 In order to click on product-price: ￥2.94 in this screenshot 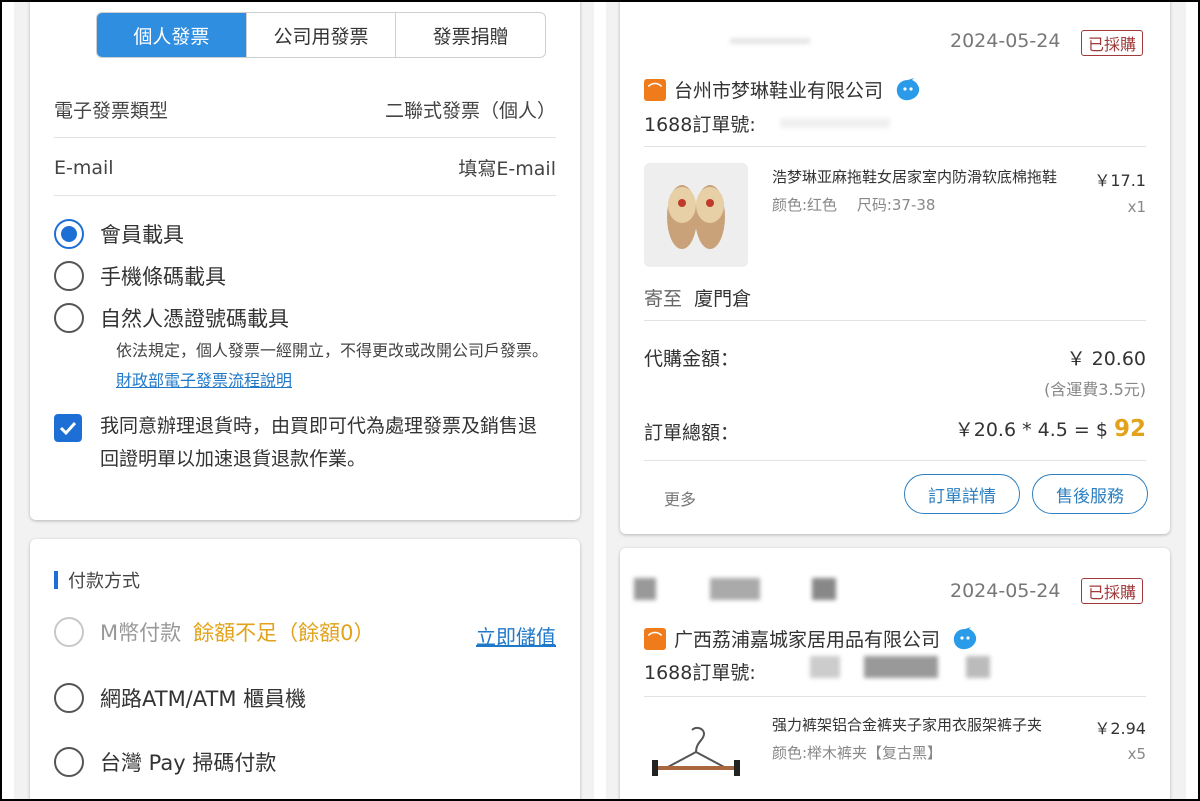, I will do `click(1120, 728)`.